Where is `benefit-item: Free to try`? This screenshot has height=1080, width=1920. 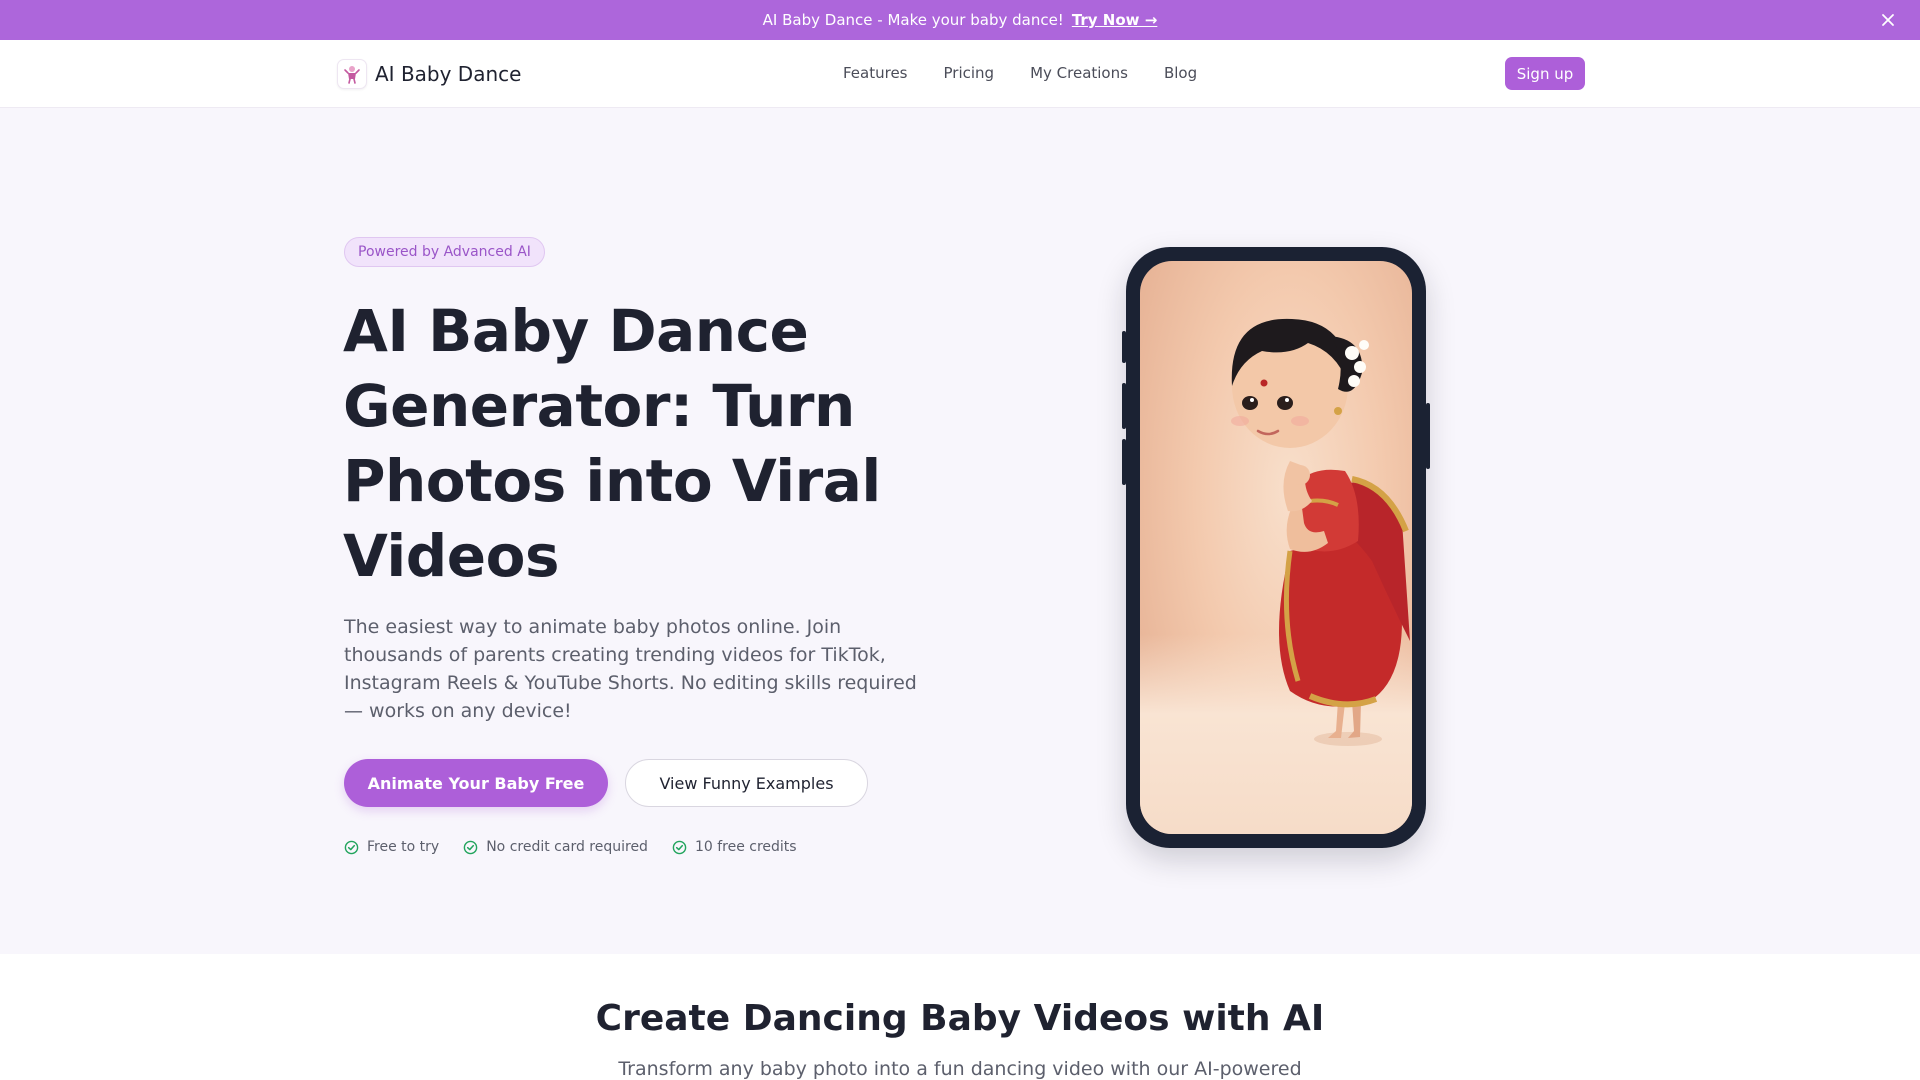 benefit-item: Free to try is located at coordinates (391, 847).